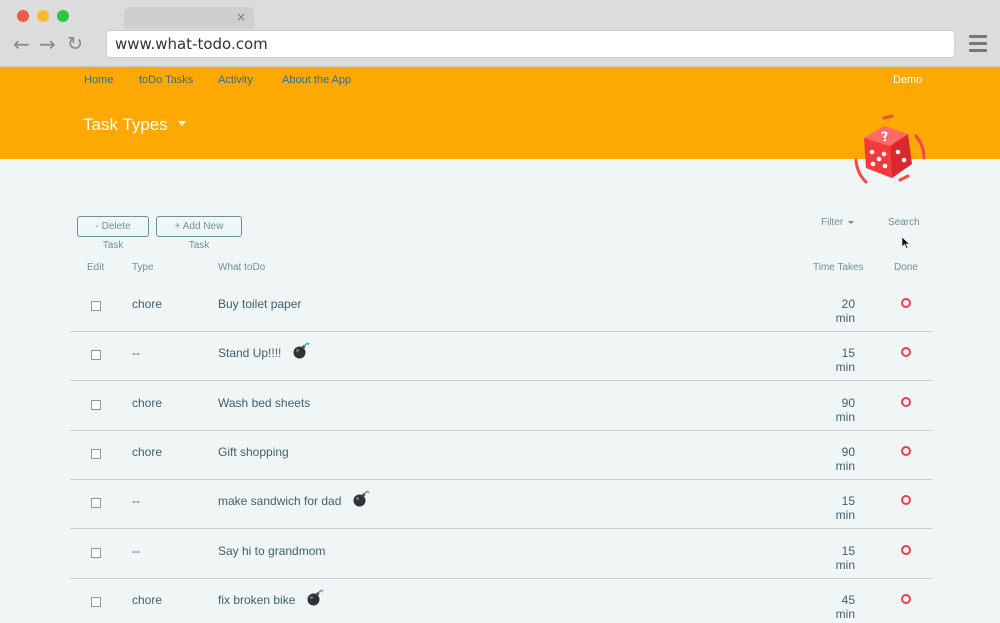 Image resolution: width=1000 pixels, height=623 pixels. What do you see at coordinates (23, 16) in the screenshot?
I see `window-close-button` at bounding box center [23, 16].